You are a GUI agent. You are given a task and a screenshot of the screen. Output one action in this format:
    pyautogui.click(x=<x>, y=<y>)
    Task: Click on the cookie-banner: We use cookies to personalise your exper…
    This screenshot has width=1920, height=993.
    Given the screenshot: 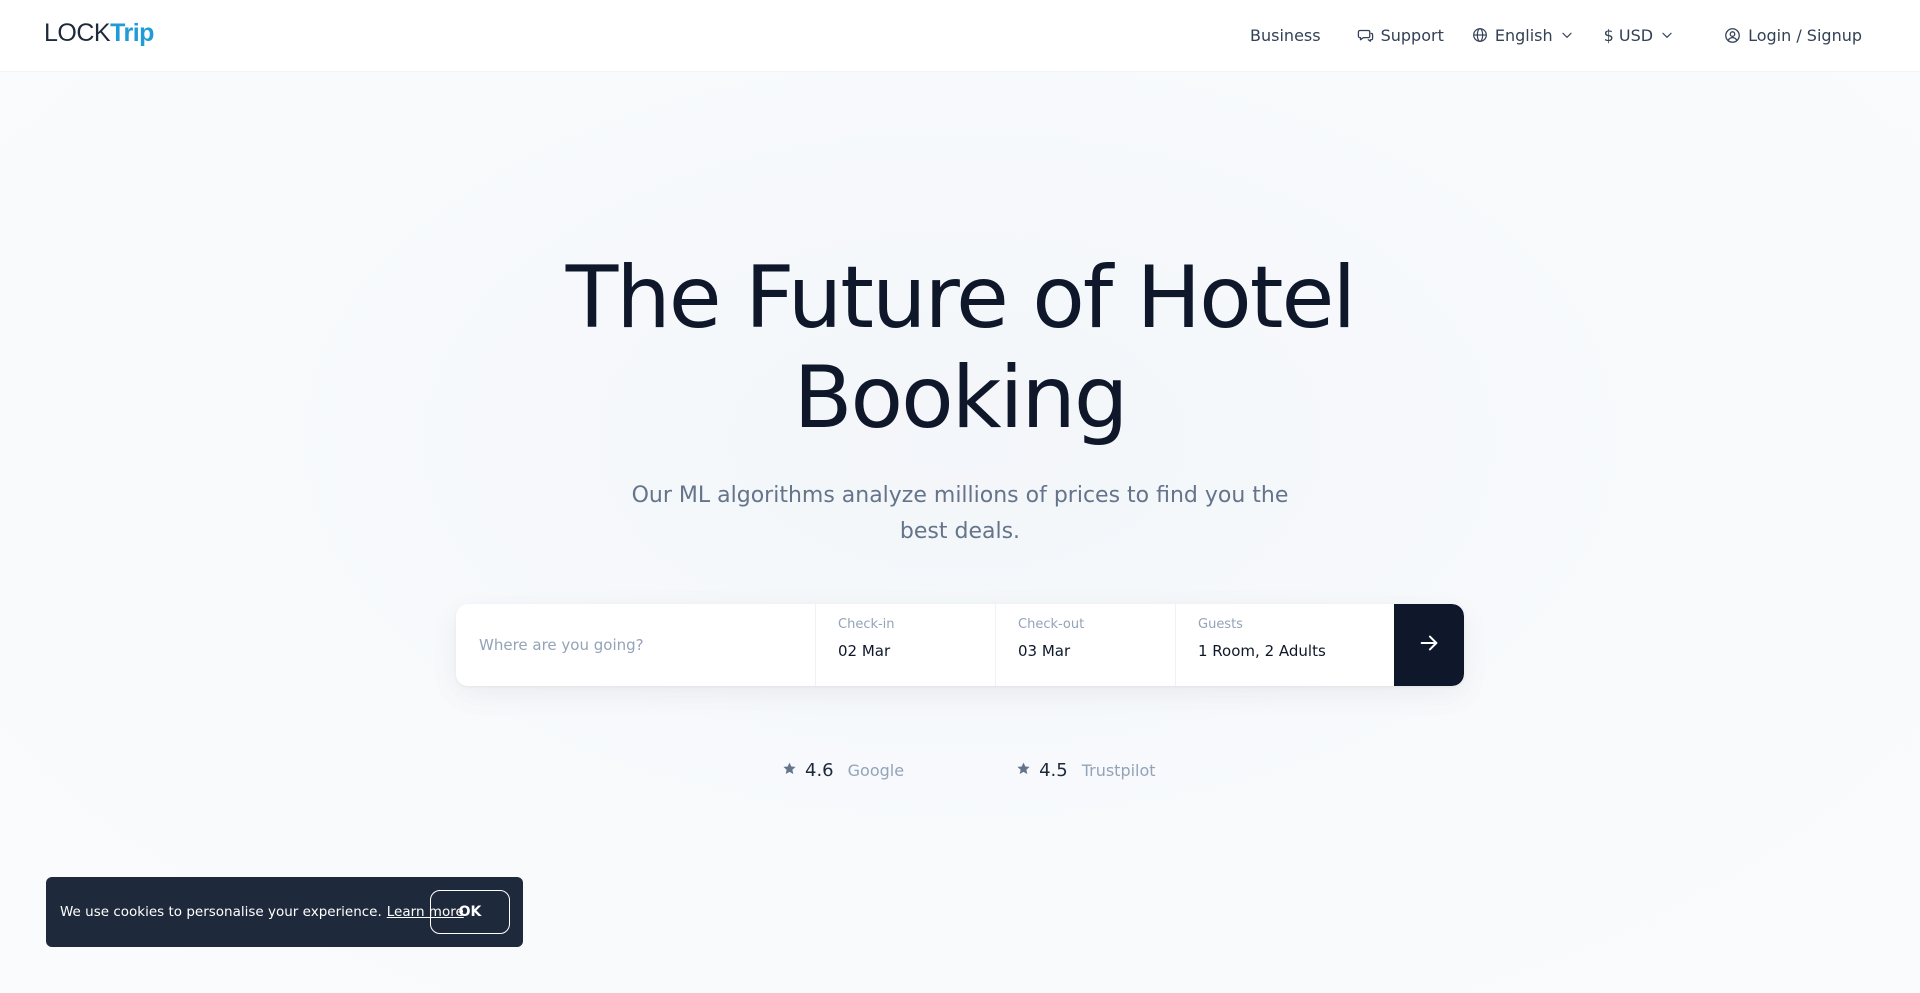 What is the action you would take?
    pyautogui.click(x=284, y=912)
    